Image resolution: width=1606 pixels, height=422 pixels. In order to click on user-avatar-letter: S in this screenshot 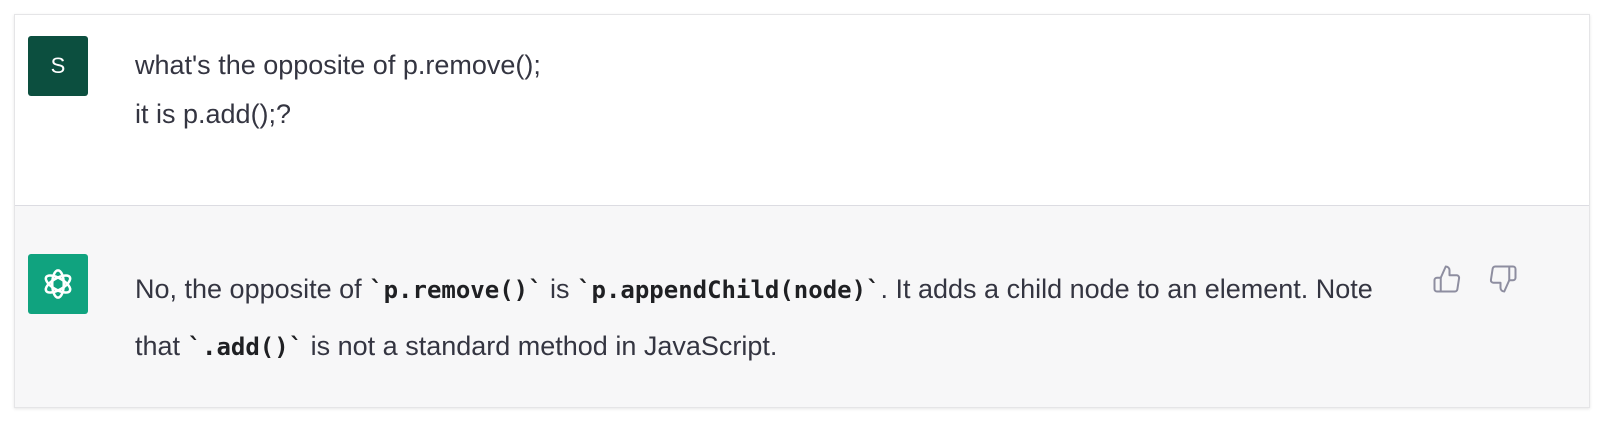, I will do `click(58, 65)`.